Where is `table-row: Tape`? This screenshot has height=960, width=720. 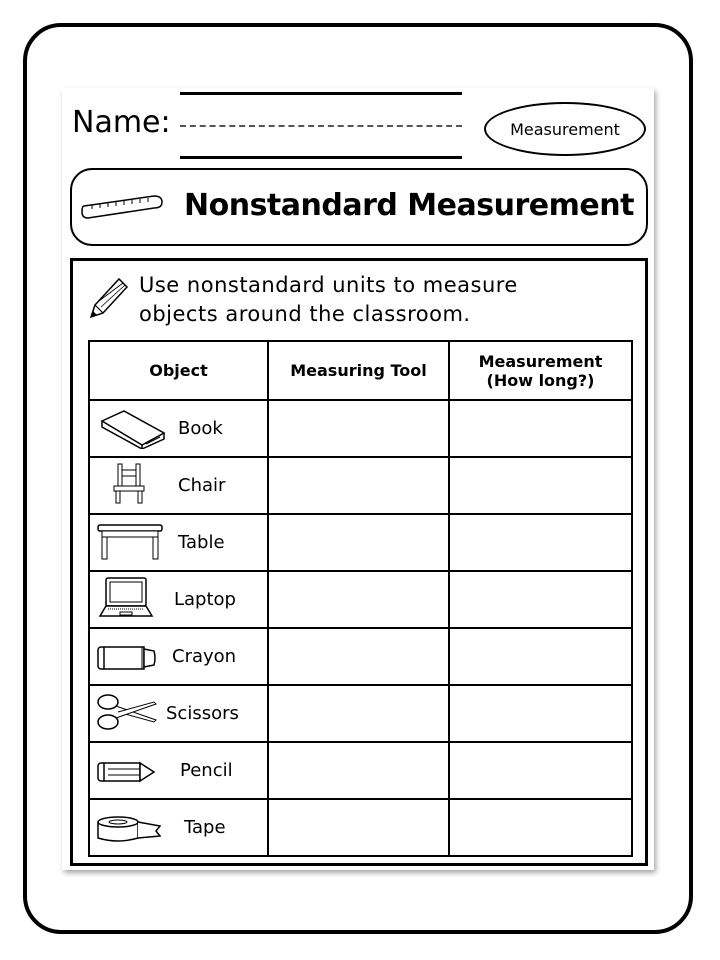
table-row: Tape is located at coordinates (360, 827).